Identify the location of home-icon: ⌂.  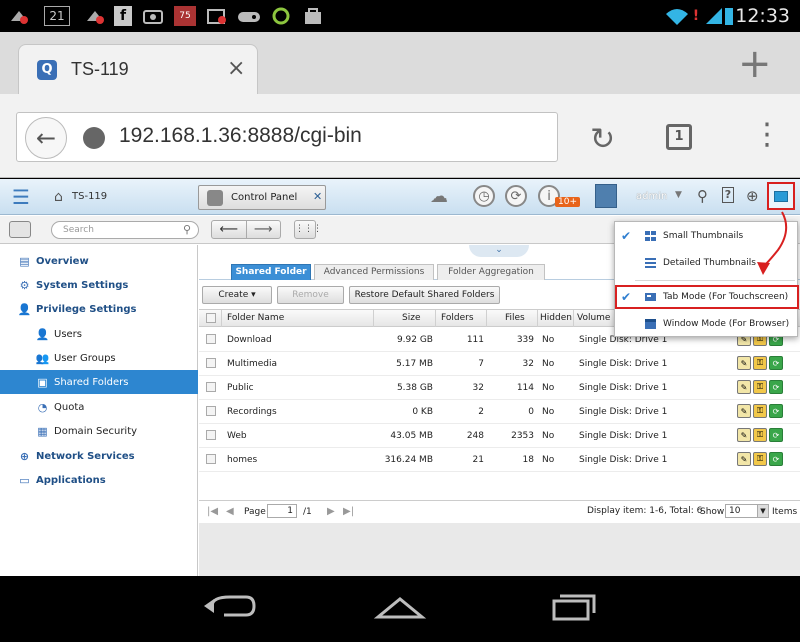
(58, 197).